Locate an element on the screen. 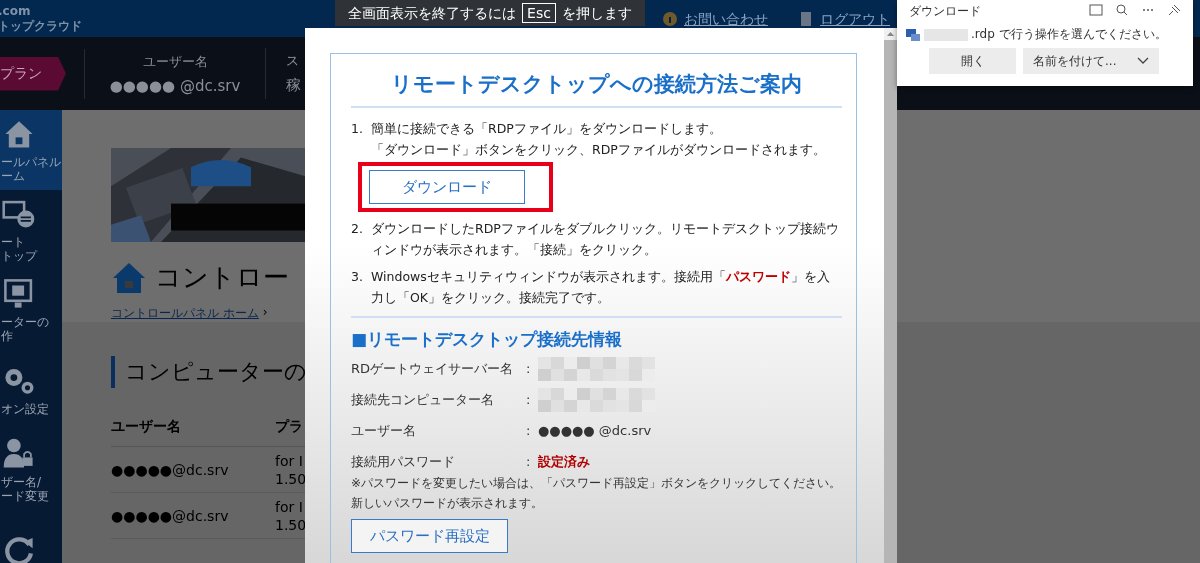  search-icon is located at coordinates (1122, 10).